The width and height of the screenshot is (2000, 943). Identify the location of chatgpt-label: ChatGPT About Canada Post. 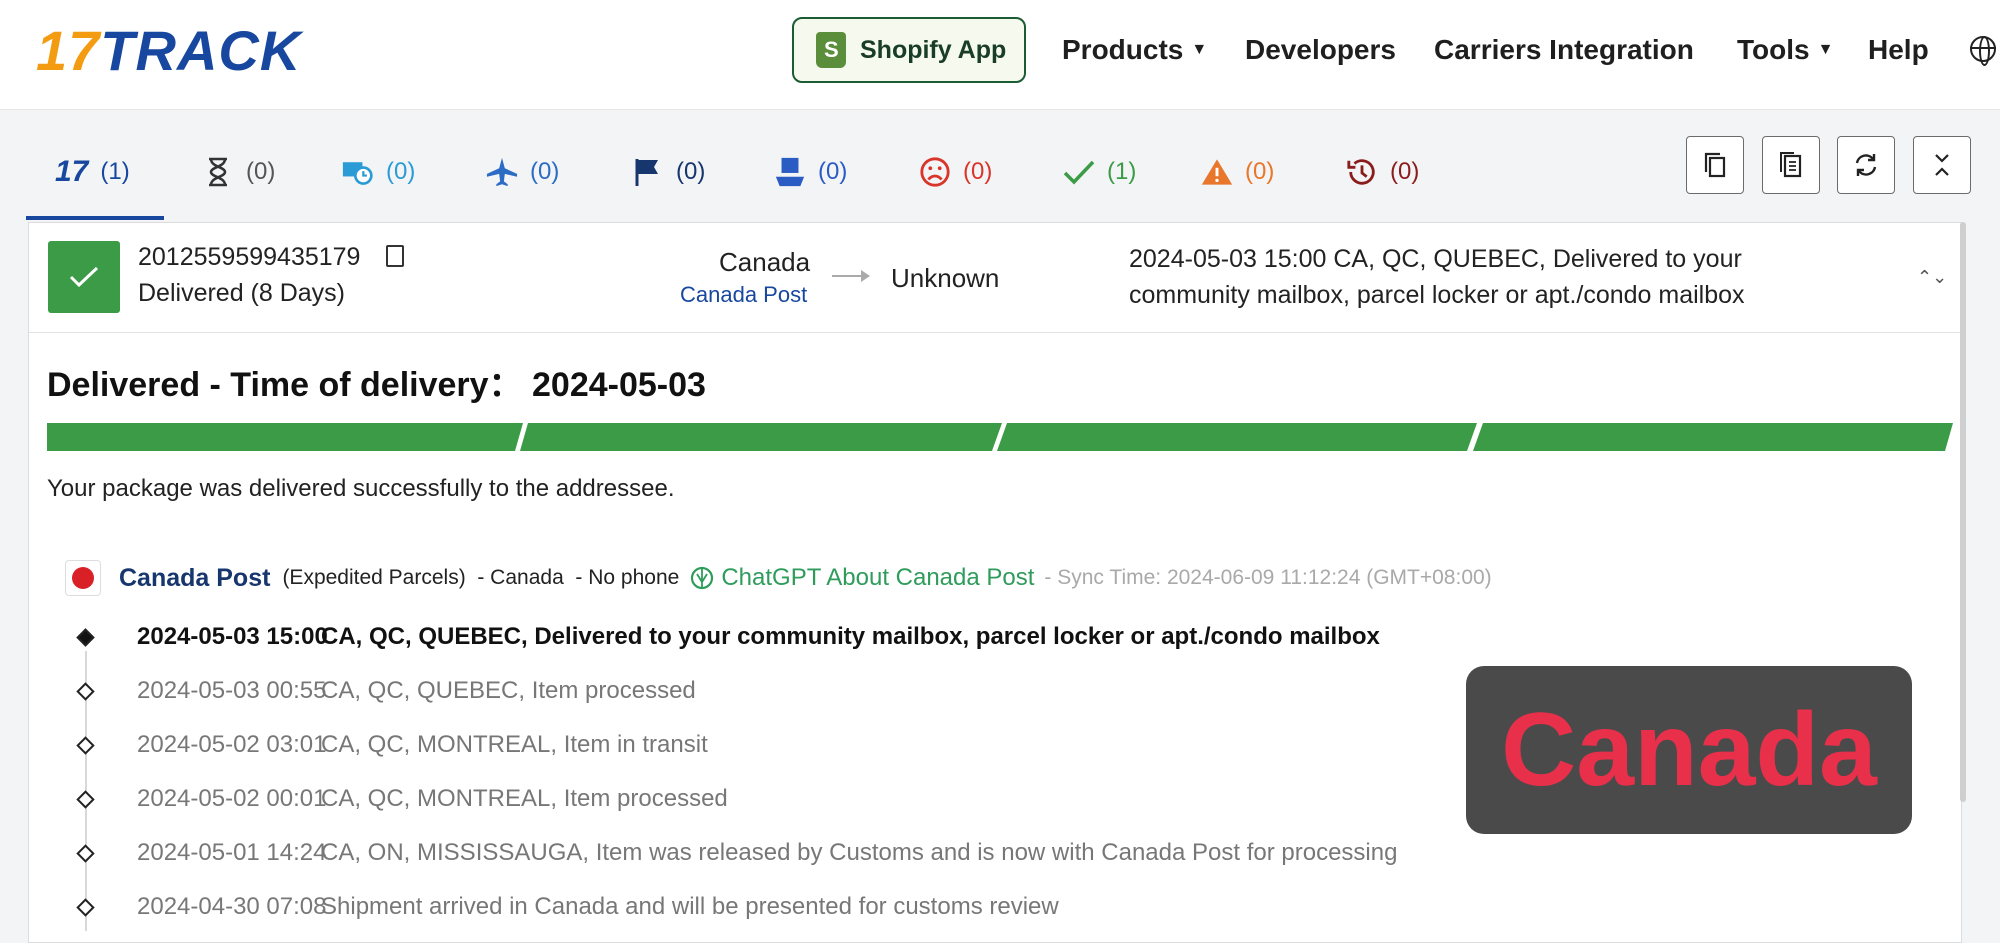
(878, 577).